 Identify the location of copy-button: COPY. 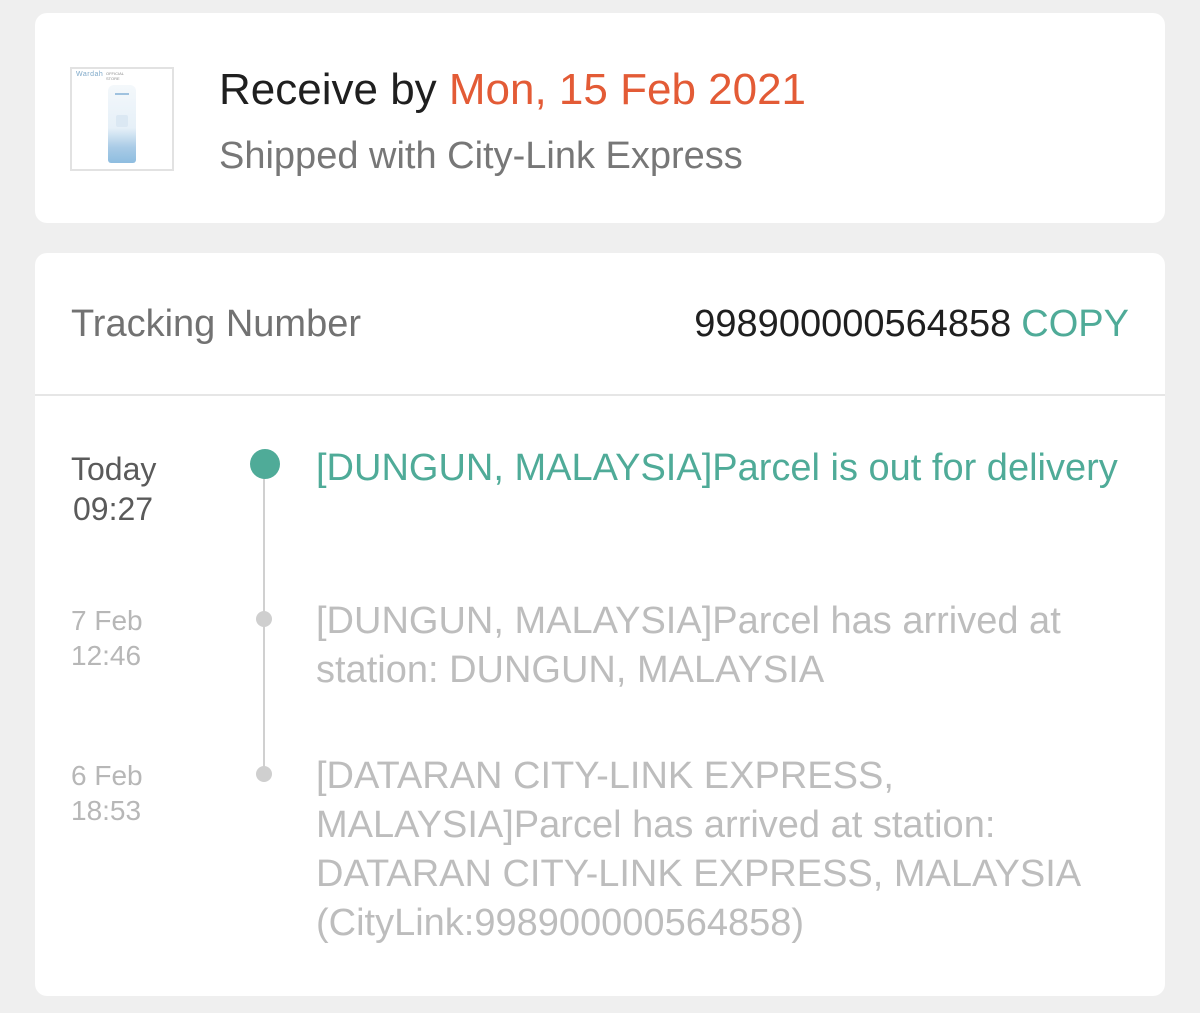
(1075, 324).